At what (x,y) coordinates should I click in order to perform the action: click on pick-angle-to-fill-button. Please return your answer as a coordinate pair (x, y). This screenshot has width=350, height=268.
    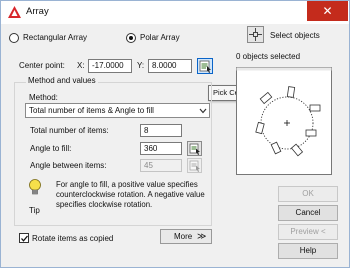
    Looking at the image, I should click on (194, 148).